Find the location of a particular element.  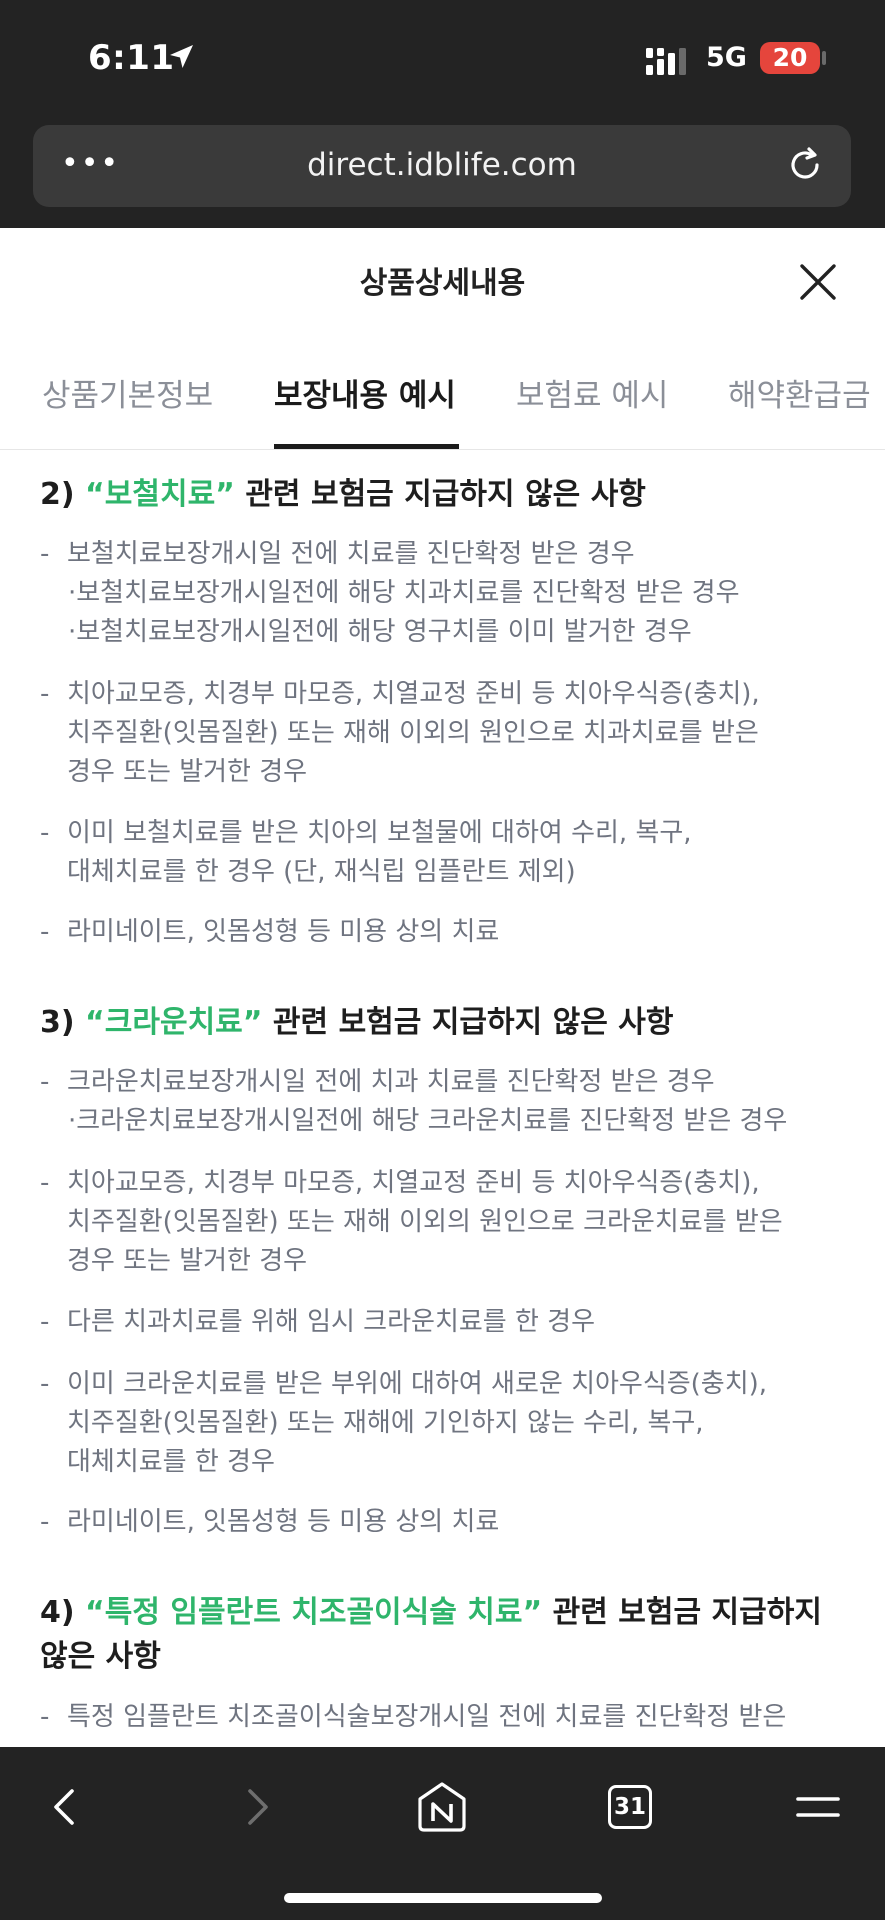

list-sub-item: ·크라운치료보장개시일전에 해당 크라운치료를 진단확정 받은 경우 is located at coordinates (428, 1121).